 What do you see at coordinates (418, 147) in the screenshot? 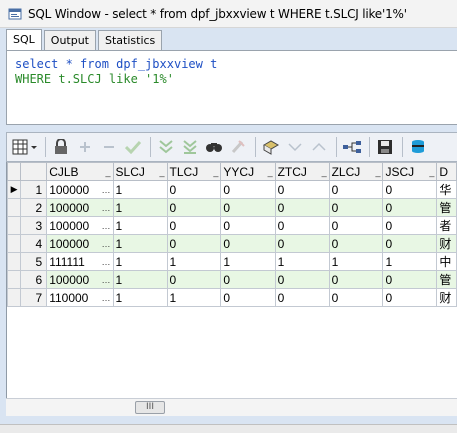
I see `export-icon` at bounding box center [418, 147].